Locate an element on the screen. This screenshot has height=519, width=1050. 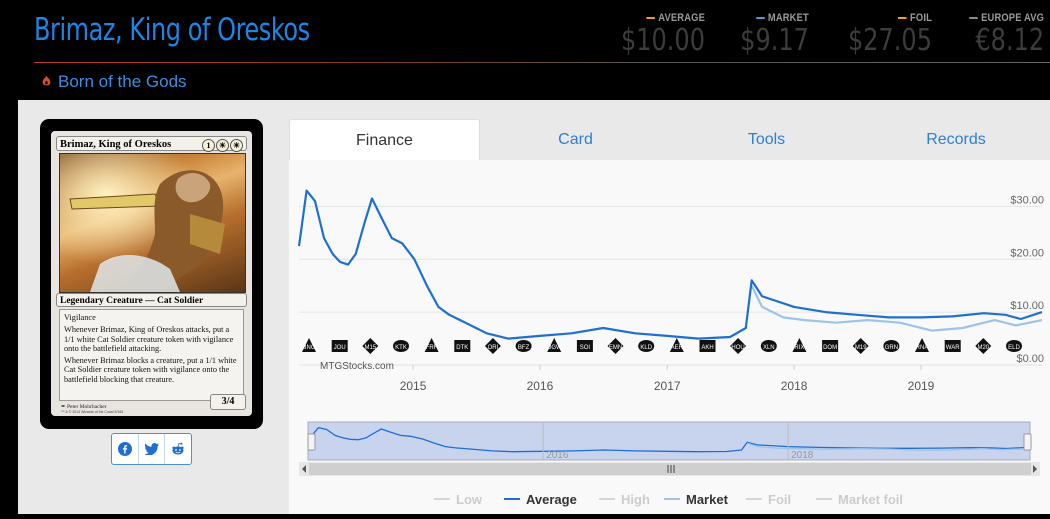
card-title: Brimaz, King of Oreskos is located at coordinates (172, 30).